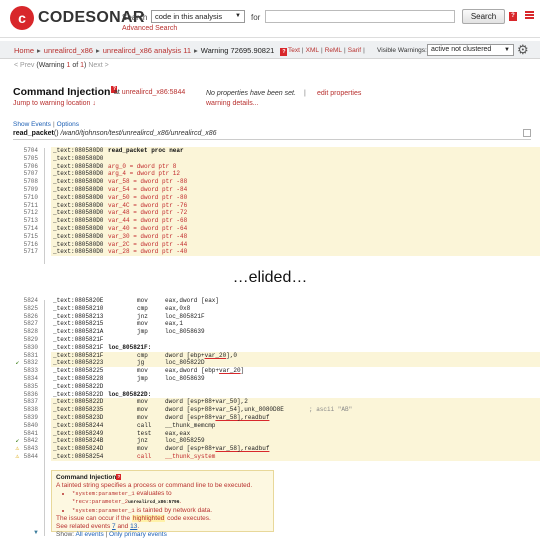 The height and width of the screenshot is (540, 540). Describe the element at coordinates (28, 449) in the screenshot. I see `line-number: 5843` at that location.